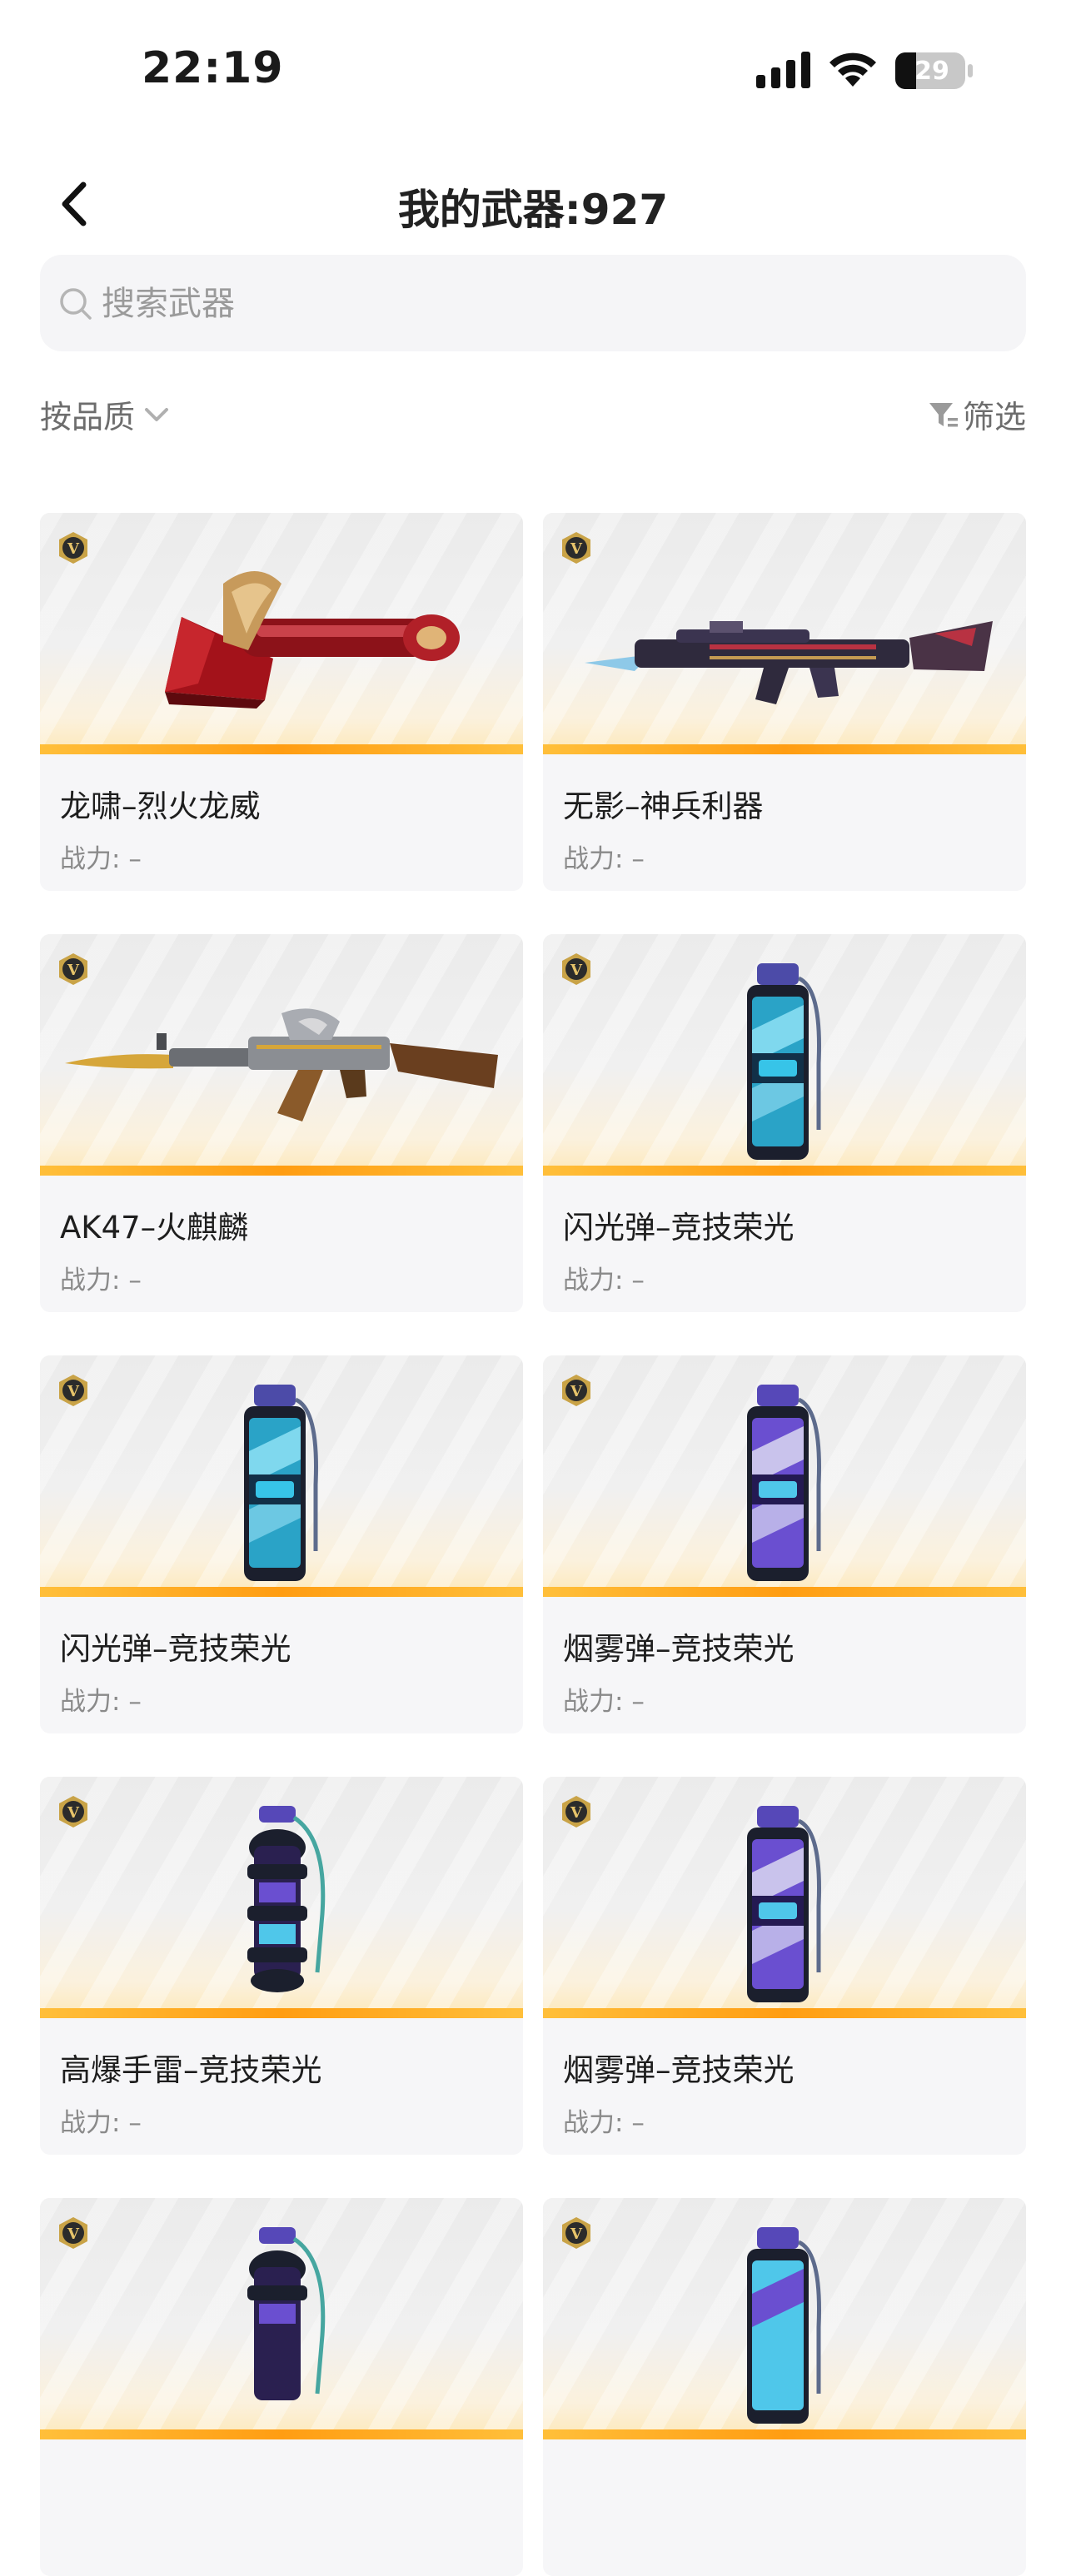 The height and width of the screenshot is (2576, 1066). I want to click on weapon-card: V 龙啸–烈火龙威 战力: –, so click(281, 702).